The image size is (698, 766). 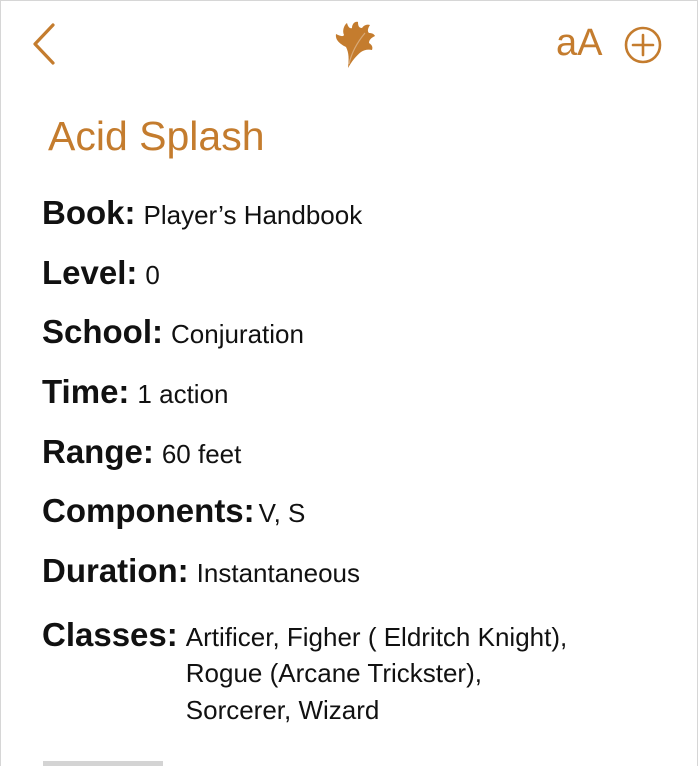 I want to click on field-label: Time:, so click(x=86, y=392).